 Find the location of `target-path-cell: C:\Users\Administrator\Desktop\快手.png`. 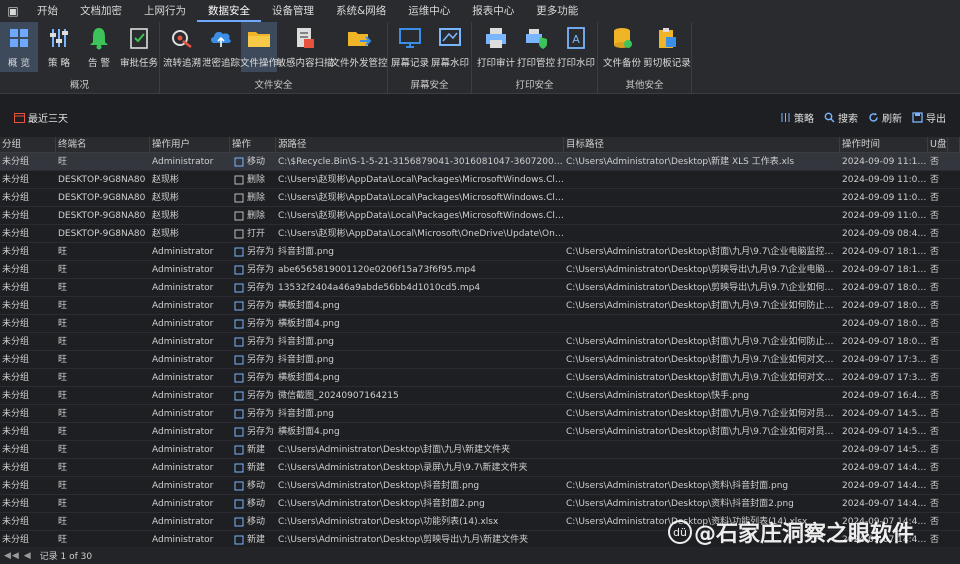

target-path-cell: C:\Users\Administrator\Desktop\快手.png is located at coordinates (658, 396).